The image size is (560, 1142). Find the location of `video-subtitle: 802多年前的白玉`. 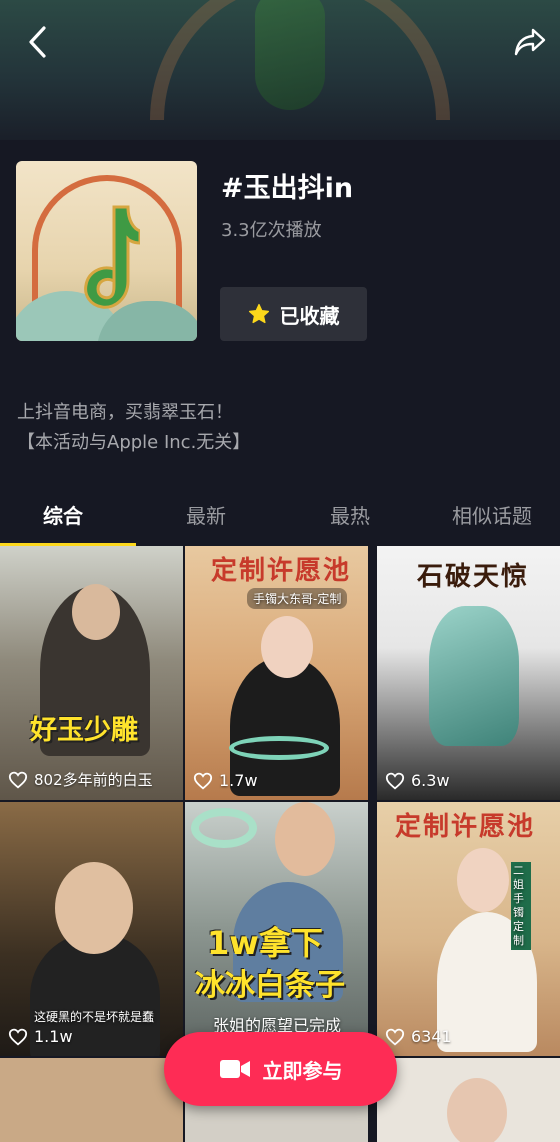

video-subtitle: 802多年前的白玉 is located at coordinates (93, 780).